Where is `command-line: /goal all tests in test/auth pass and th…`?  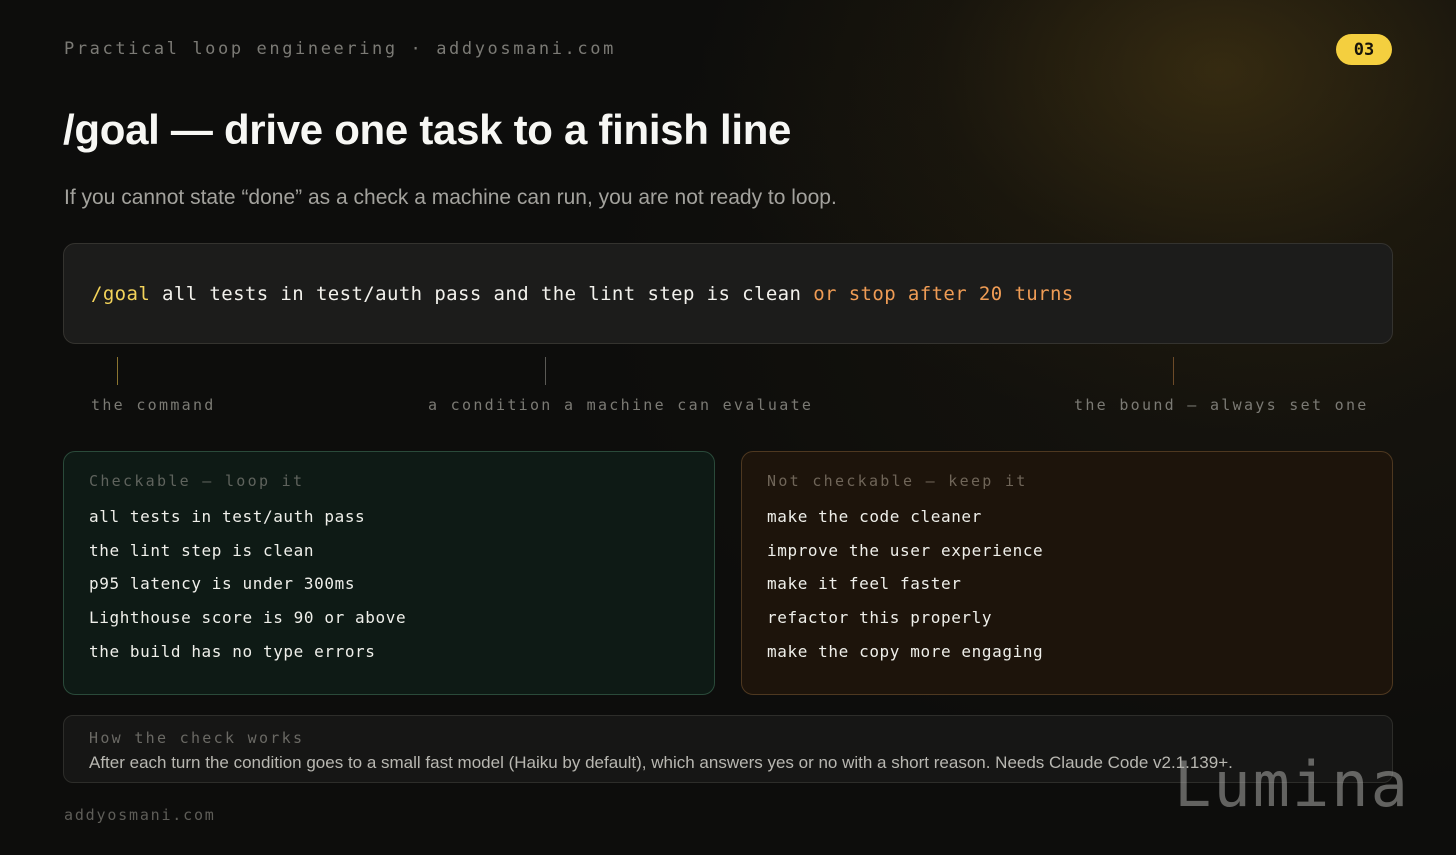
command-line: /goal all tests in test/auth pass and th… is located at coordinates (582, 294).